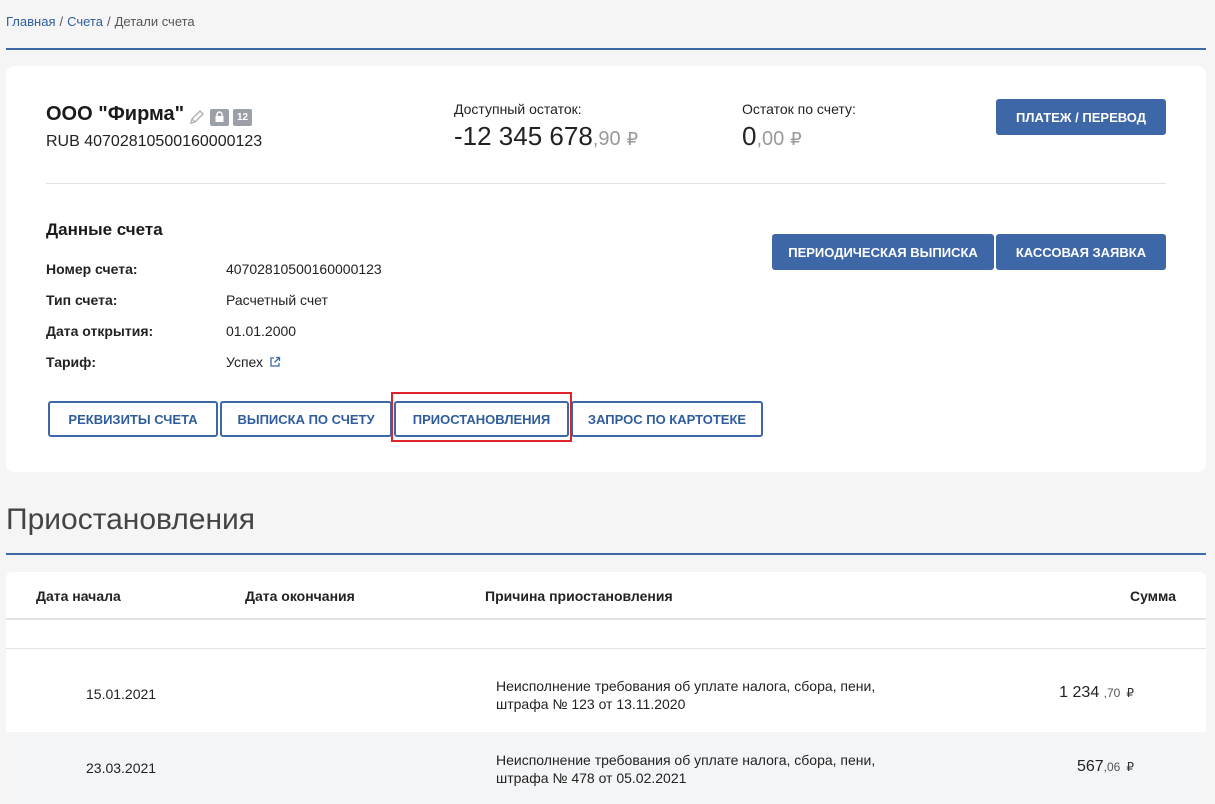 The width and height of the screenshot is (1215, 804). I want to click on open-date-value: 01.01.2000, so click(261, 331).